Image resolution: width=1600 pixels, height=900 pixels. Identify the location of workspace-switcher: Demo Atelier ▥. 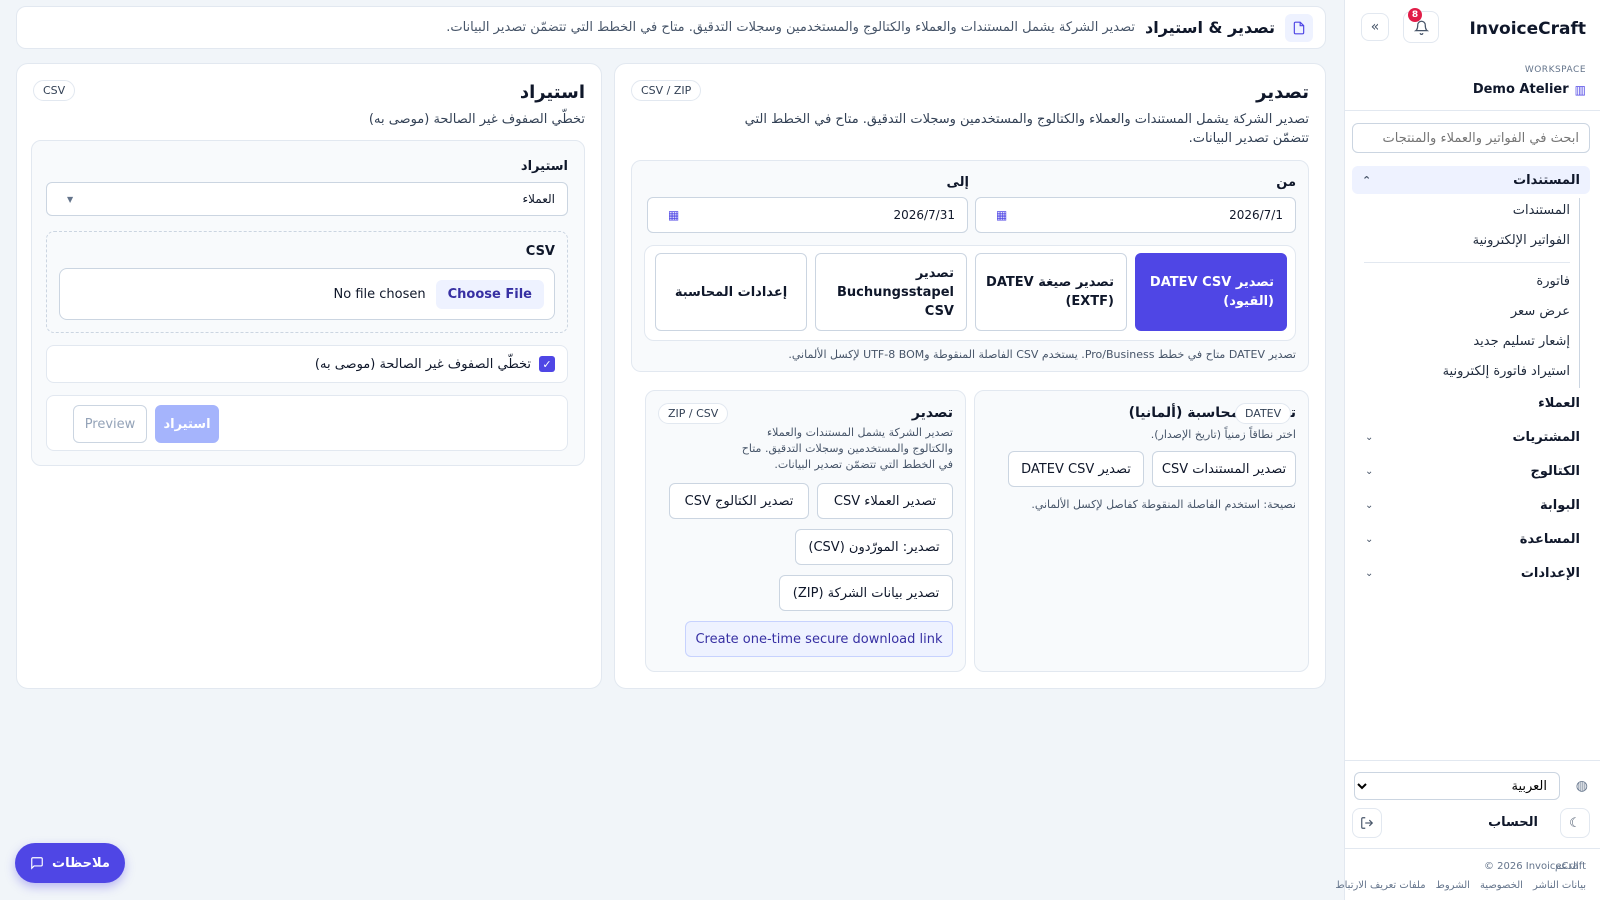
(1529, 89).